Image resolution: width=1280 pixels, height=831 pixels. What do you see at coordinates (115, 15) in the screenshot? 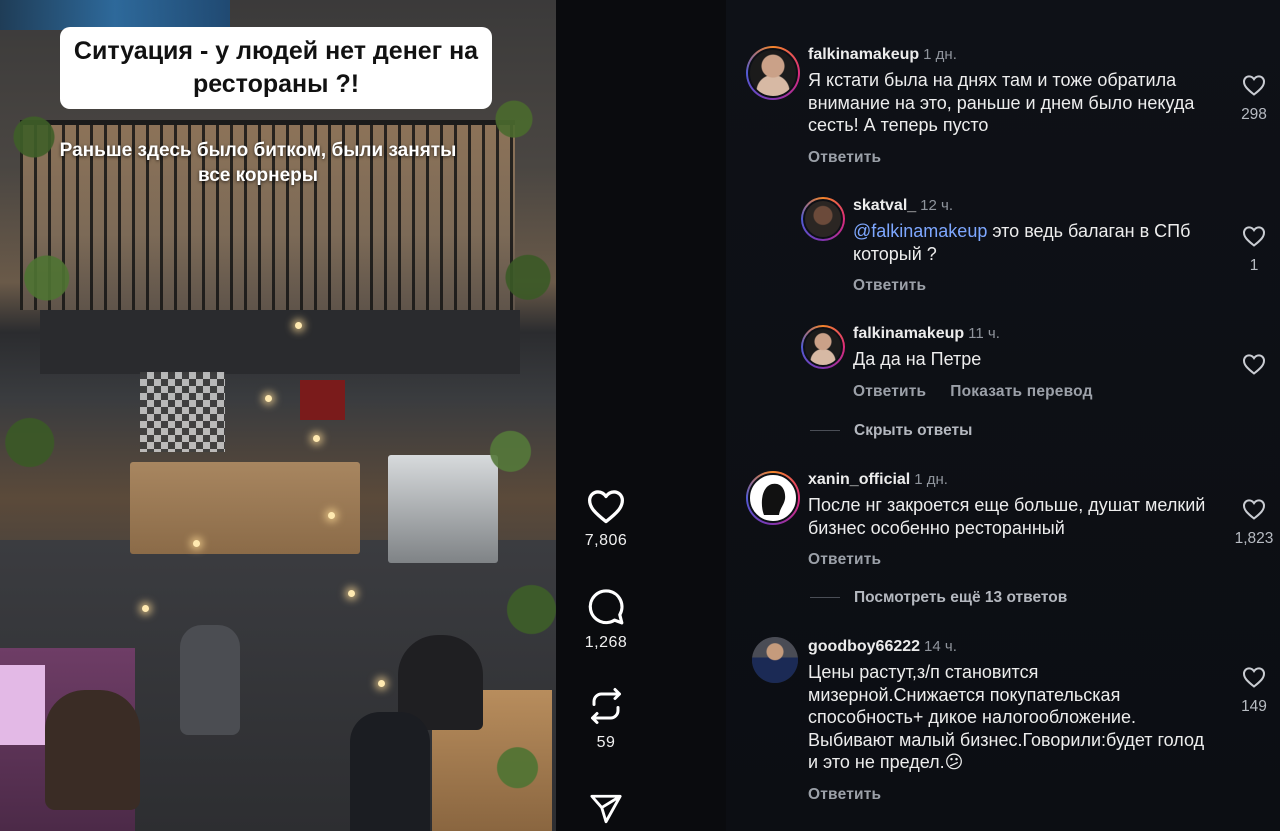
I see `menu-board-background` at bounding box center [115, 15].